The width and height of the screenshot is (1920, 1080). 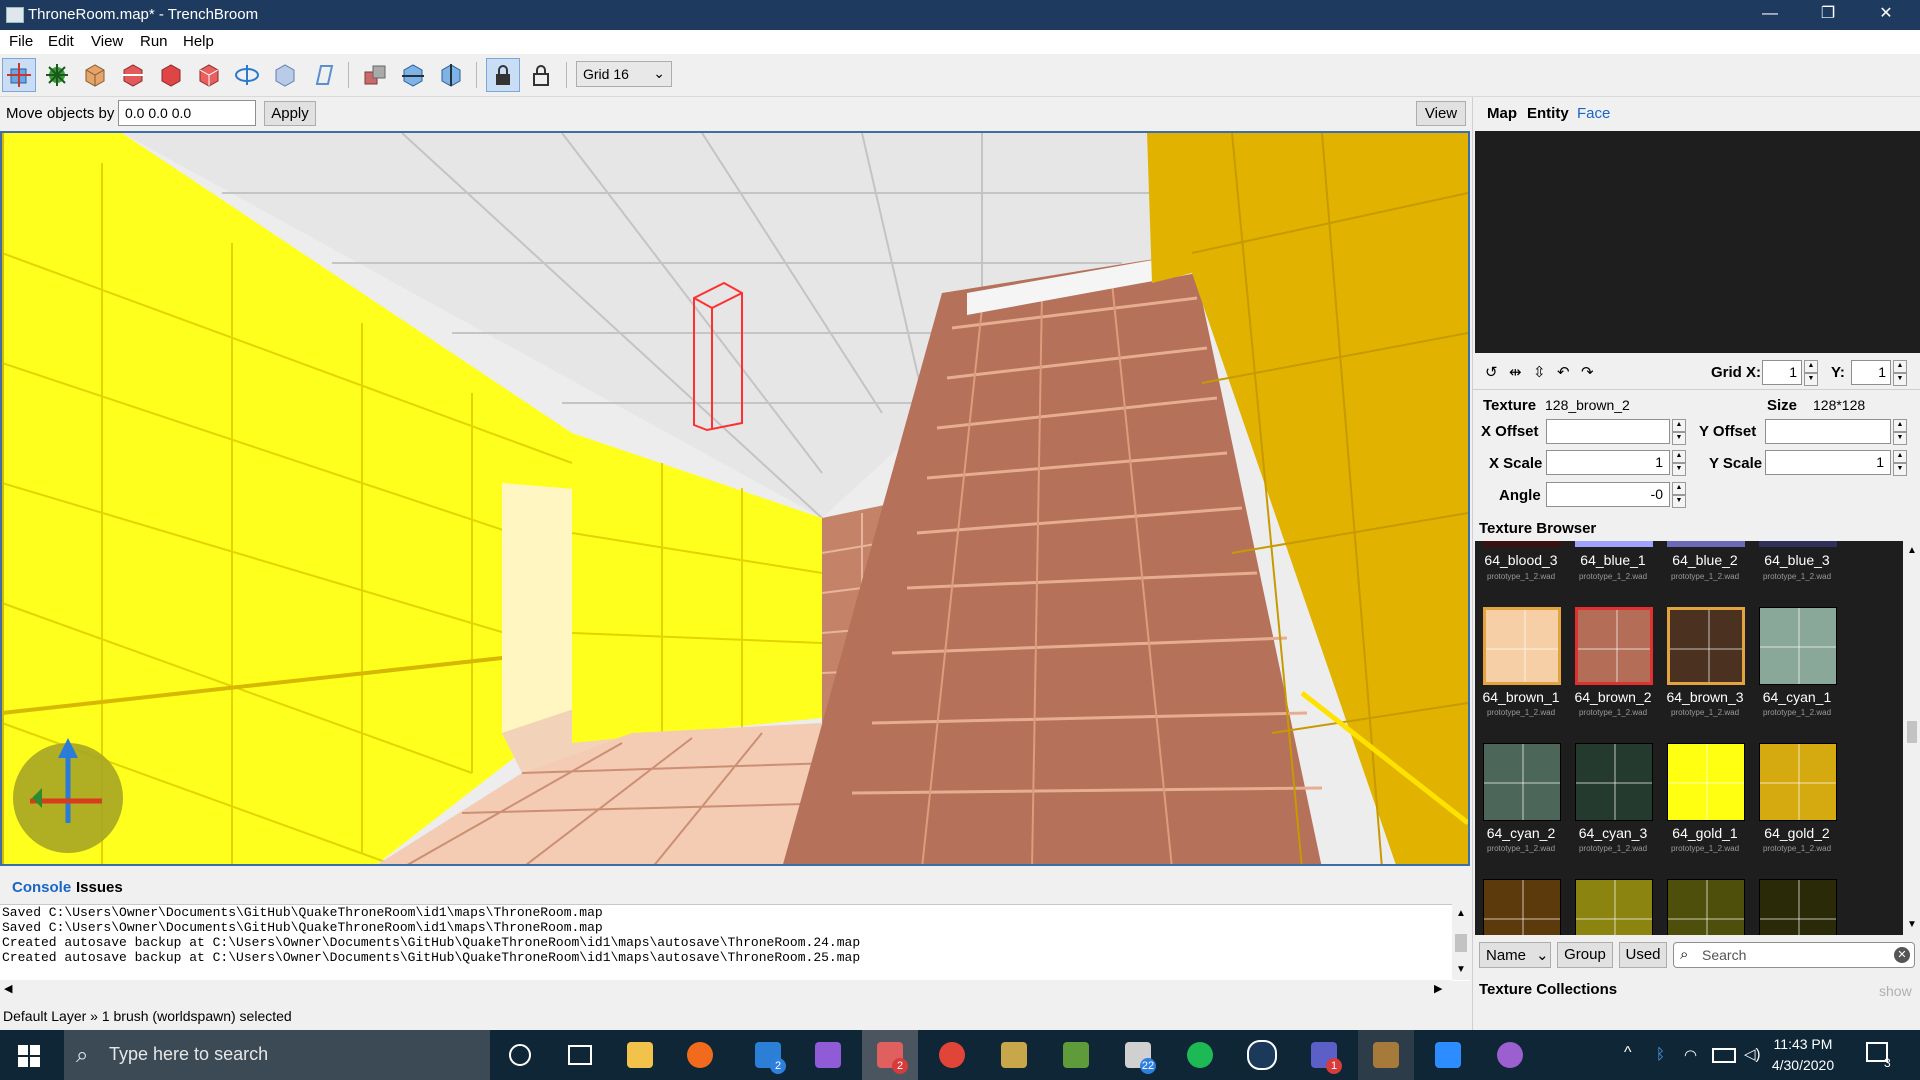 I want to click on mail-icon: 2, so click(x=768, y=1055).